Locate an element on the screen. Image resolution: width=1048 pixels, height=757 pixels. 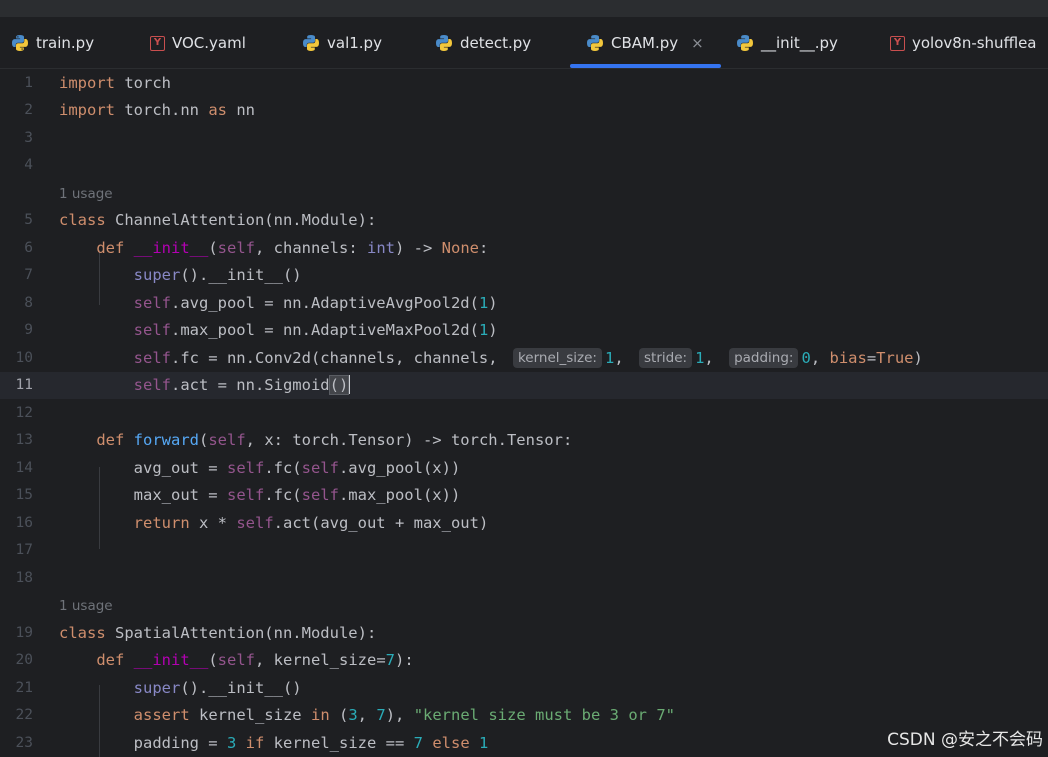
code-text: class ChannelAttention(nn.Module): is located at coordinates (218, 220).